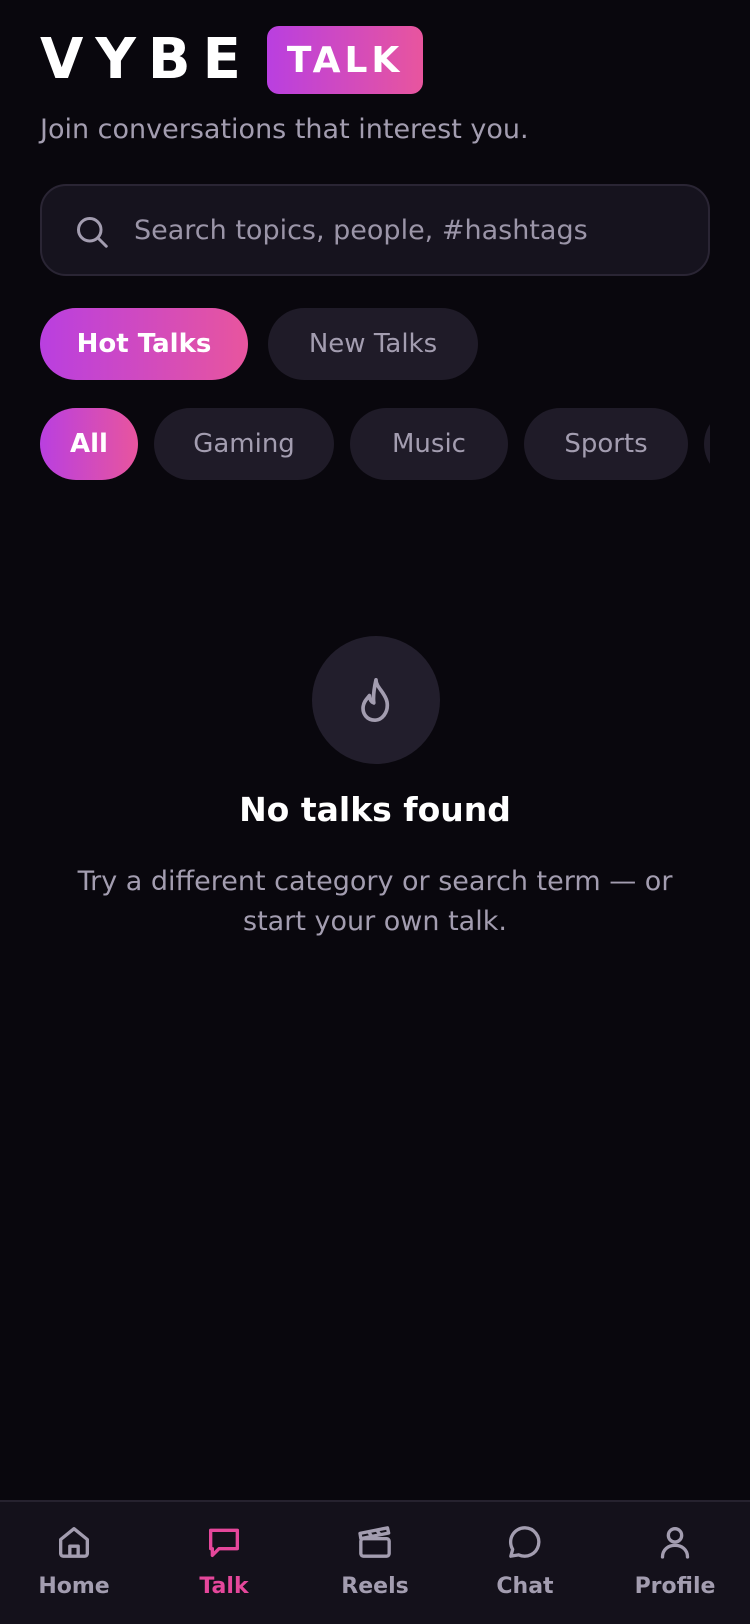 Image resolution: width=750 pixels, height=1624 pixels. I want to click on search-input, so click(414, 230).